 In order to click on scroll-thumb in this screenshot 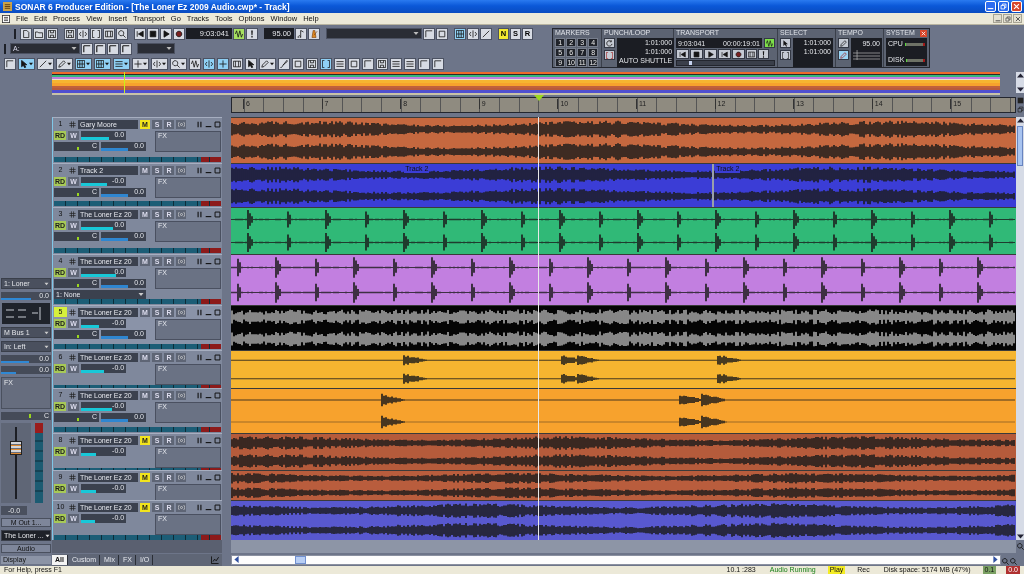, I will do `click(1020, 146)`.